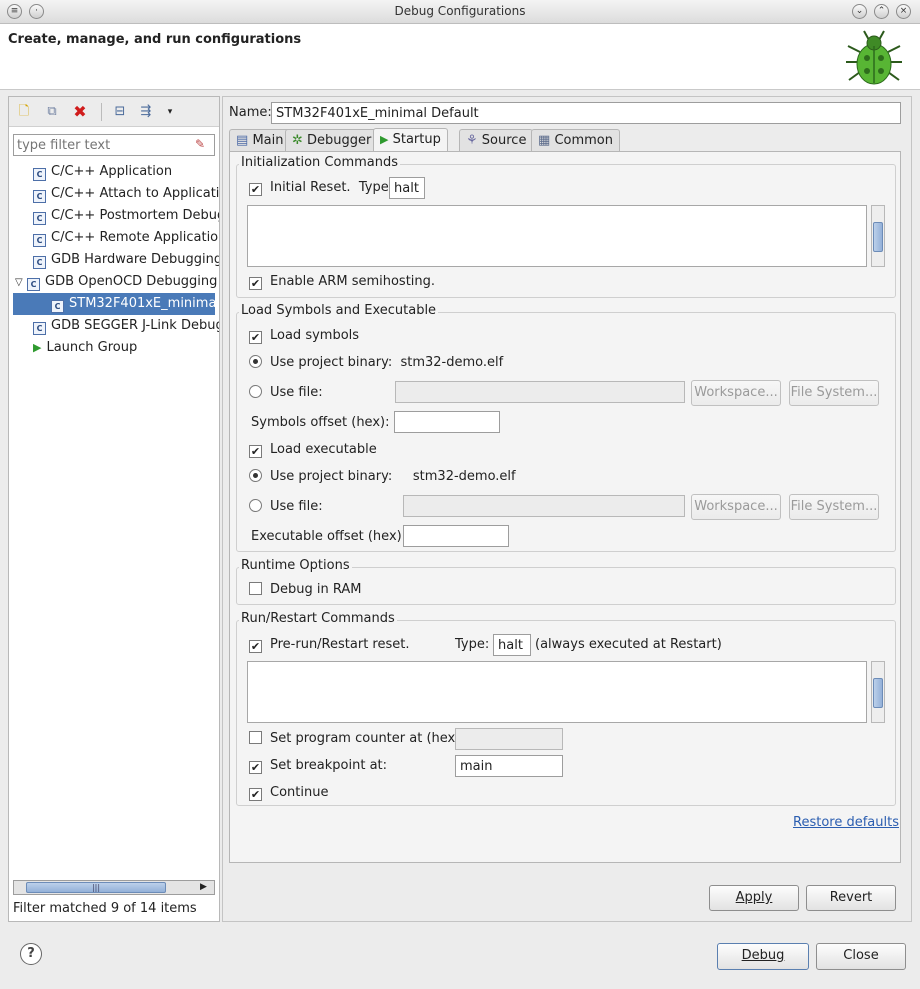 The height and width of the screenshot is (989, 920). Describe the element at coordinates (146, 112) in the screenshot. I see `filter-configurations-icon: ⇶` at that location.